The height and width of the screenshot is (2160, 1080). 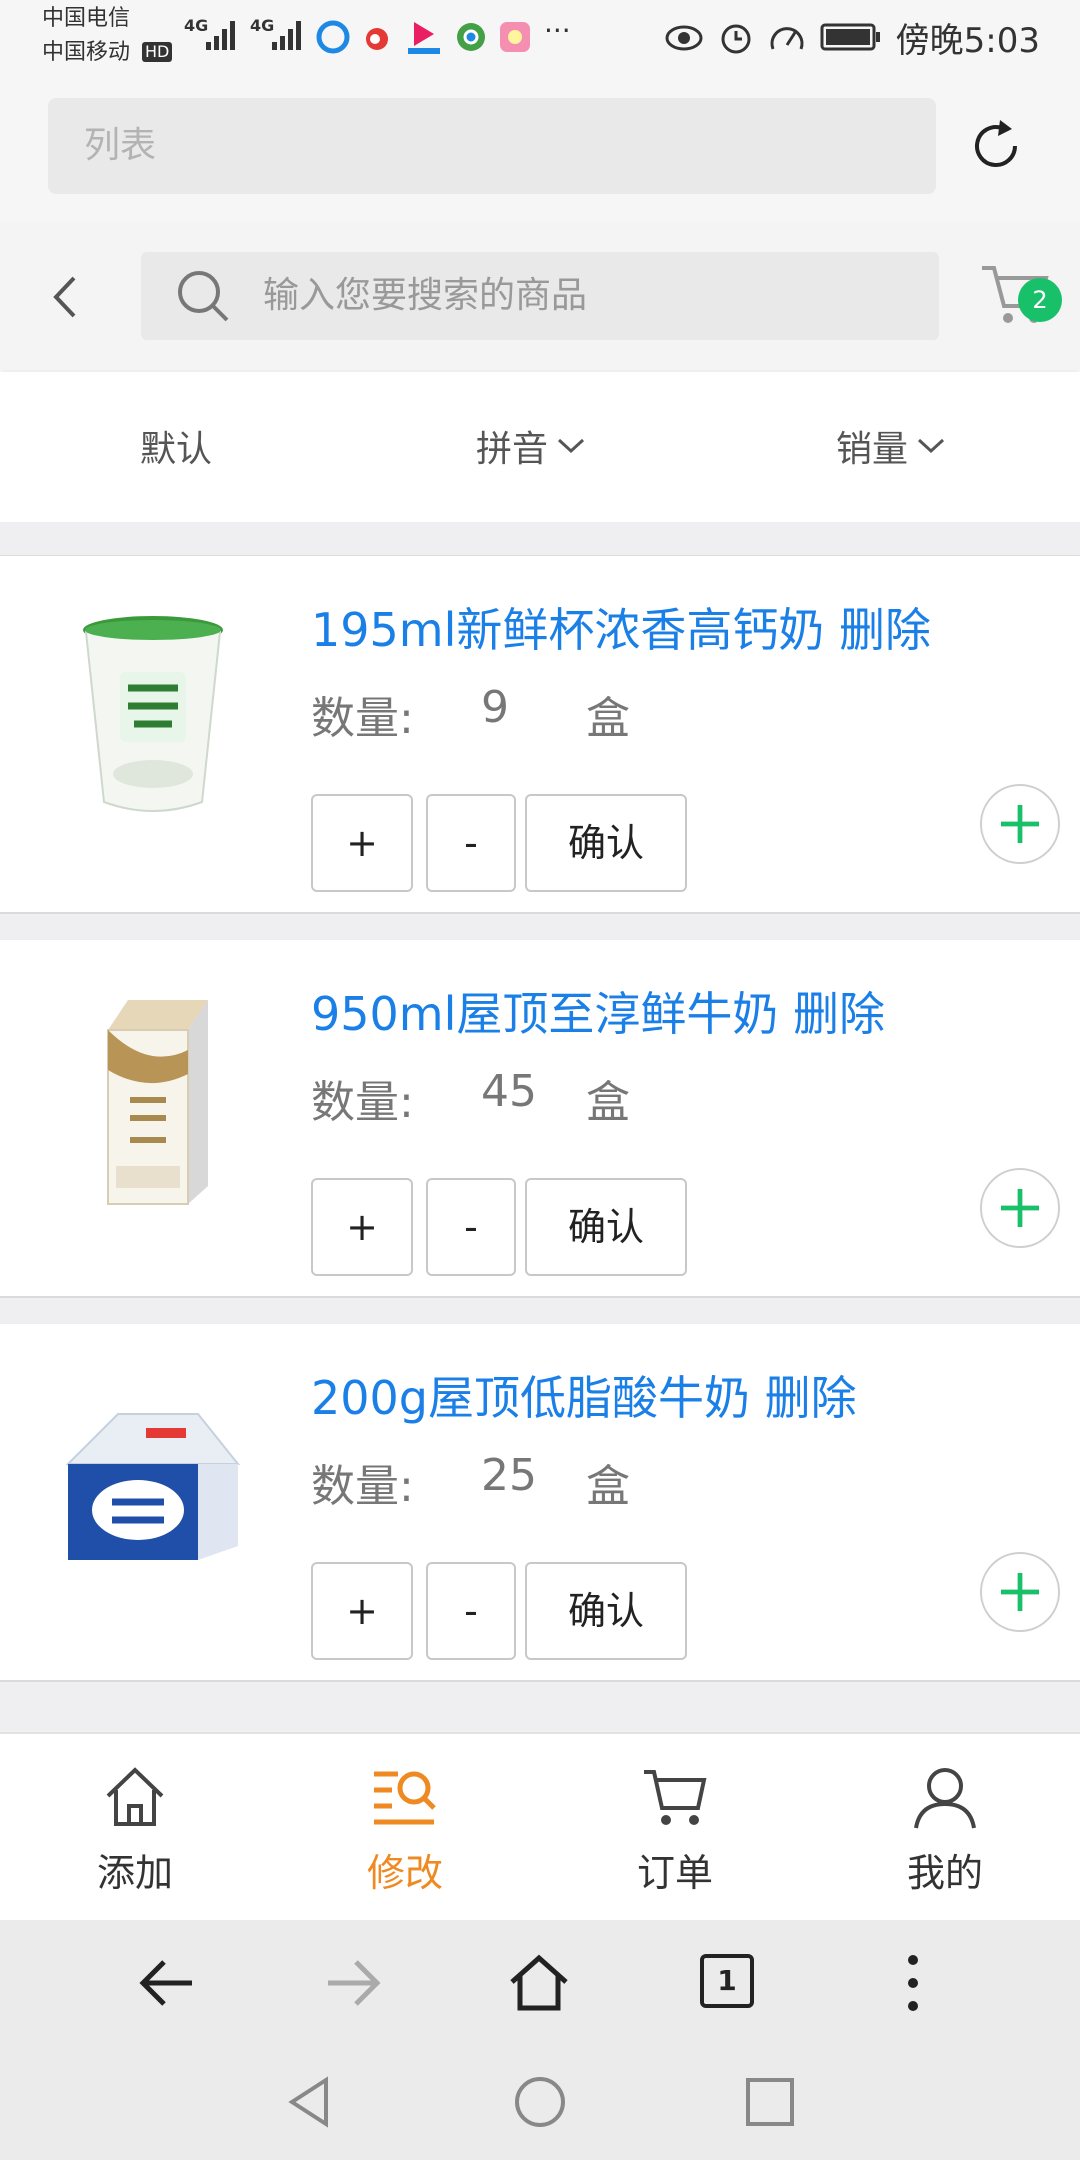 I want to click on sort-default-label: 默认, so click(x=176, y=449).